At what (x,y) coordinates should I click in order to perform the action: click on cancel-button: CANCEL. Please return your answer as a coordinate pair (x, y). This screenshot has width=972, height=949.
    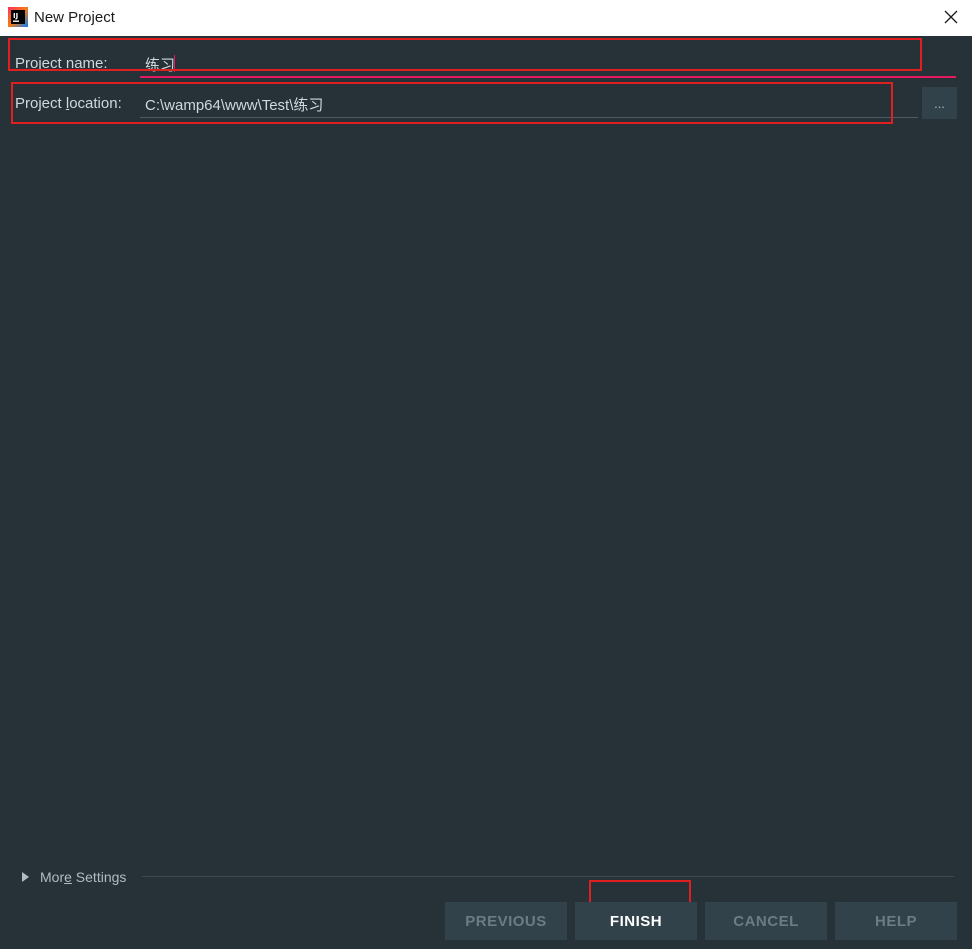
    Looking at the image, I should click on (766, 921).